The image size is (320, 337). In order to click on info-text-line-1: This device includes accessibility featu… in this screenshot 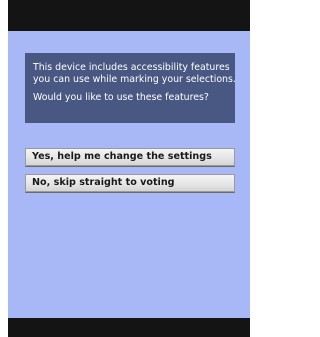, I will do `click(131, 67)`.